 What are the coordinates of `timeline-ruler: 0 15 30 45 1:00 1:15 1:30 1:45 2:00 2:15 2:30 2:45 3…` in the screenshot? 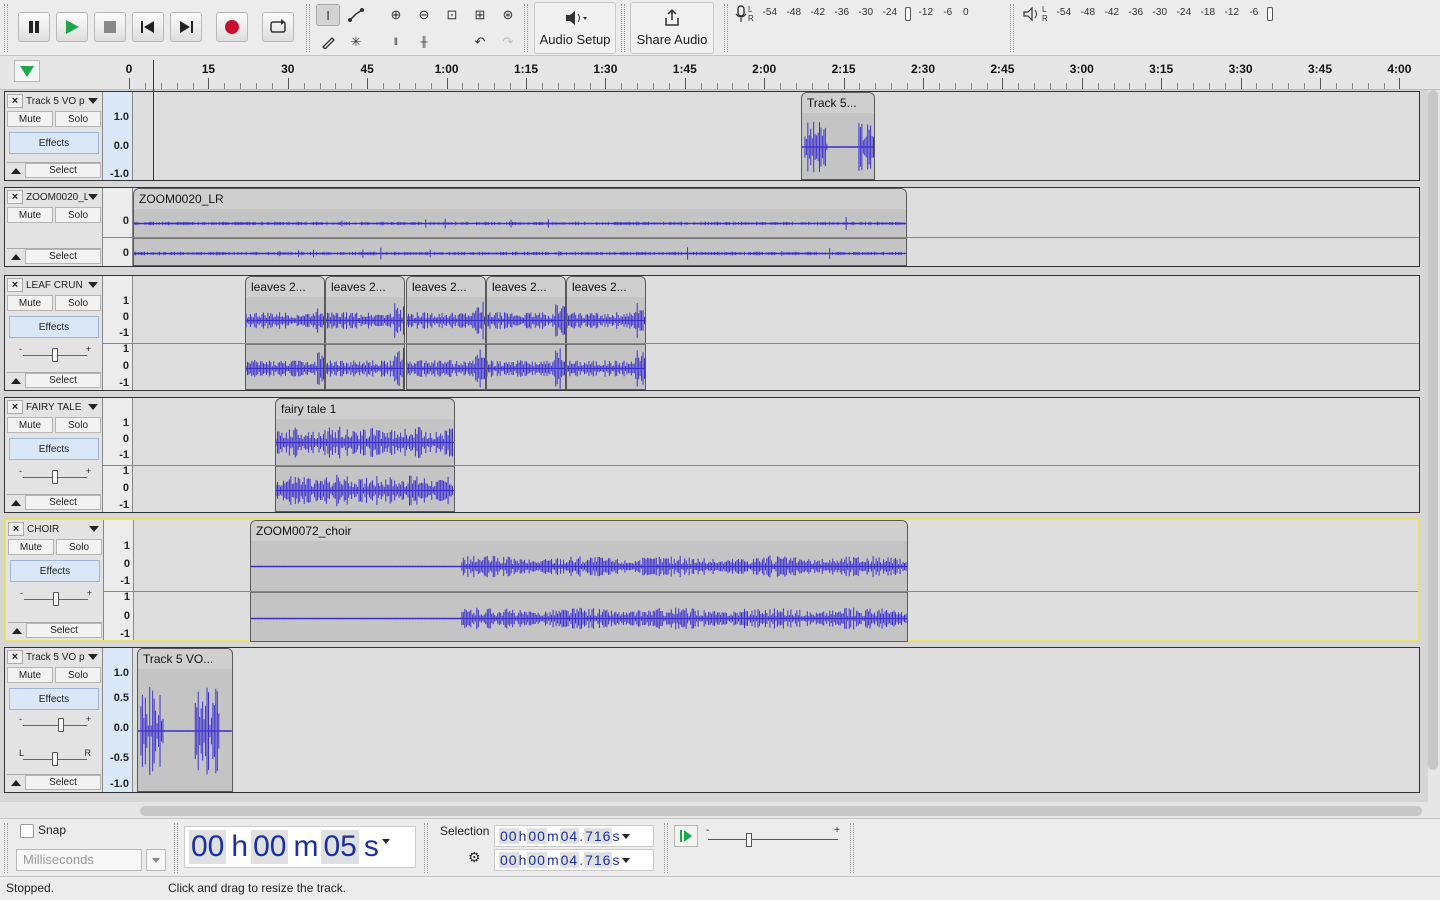 It's located at (720, 73).